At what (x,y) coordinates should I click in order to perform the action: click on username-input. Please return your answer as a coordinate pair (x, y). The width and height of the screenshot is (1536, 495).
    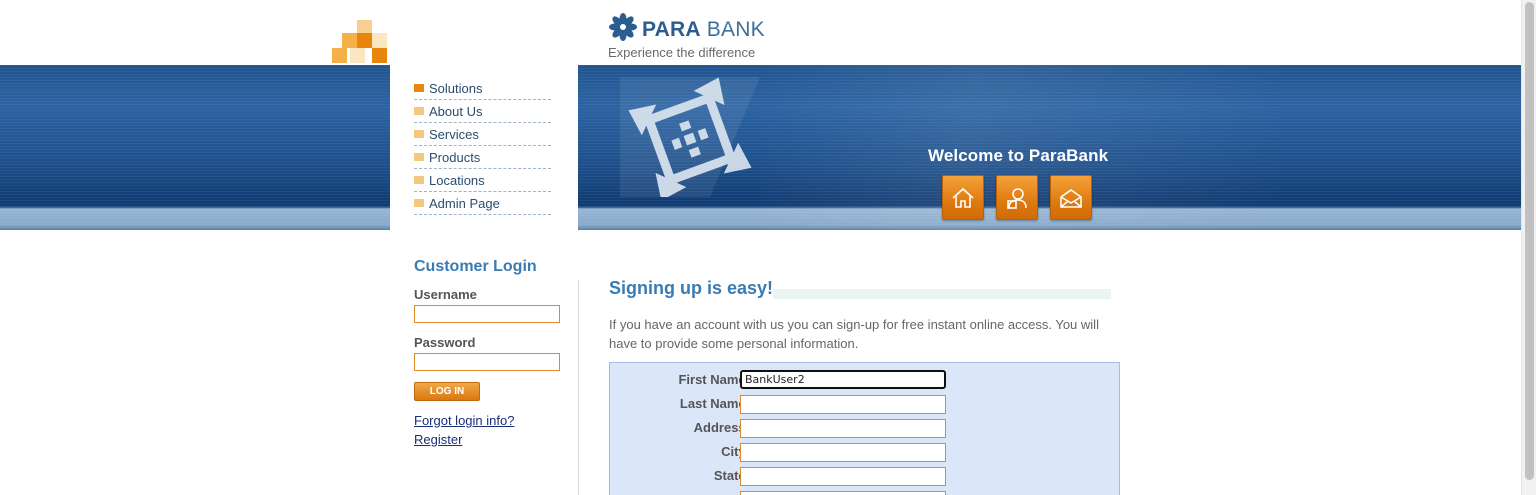
    Looking at the image, I should click on (487, 314).